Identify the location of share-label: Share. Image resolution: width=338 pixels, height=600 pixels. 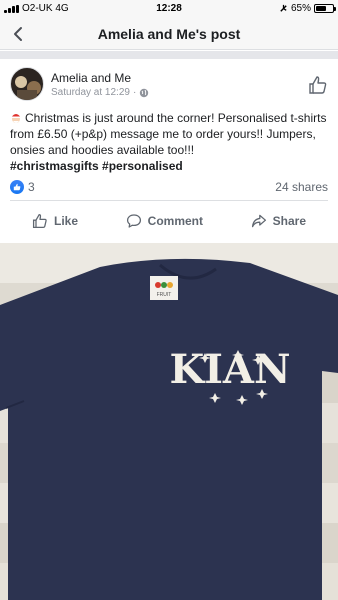
(289, 220).